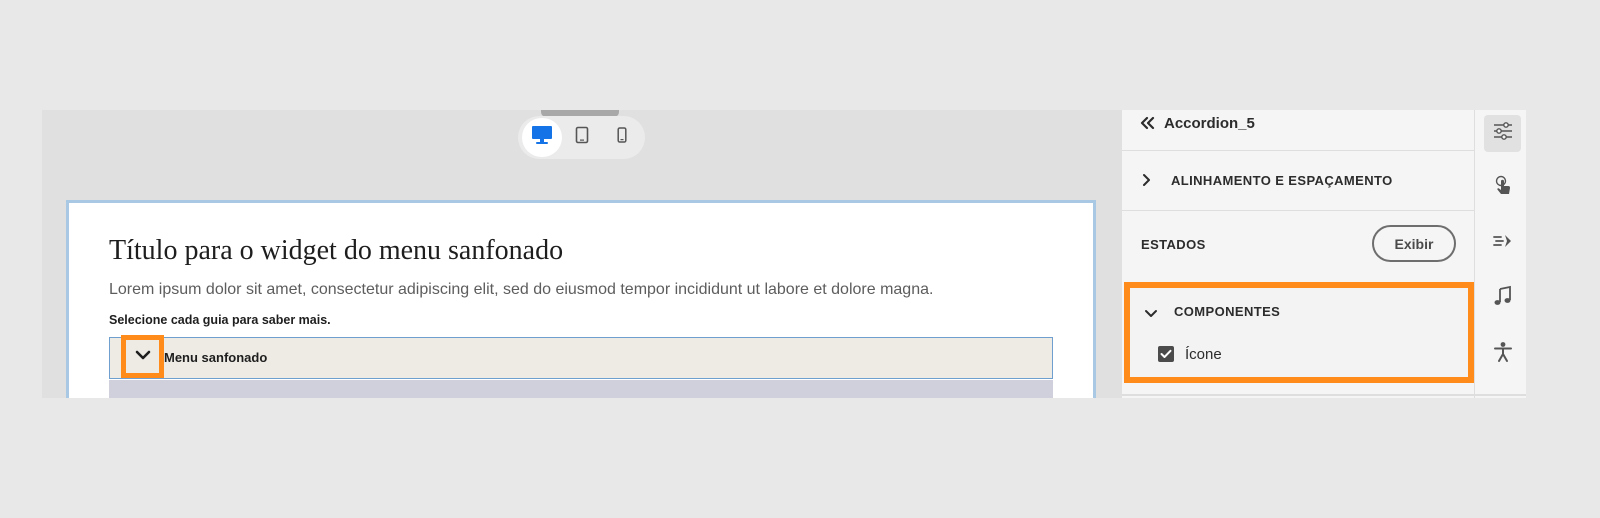 The width and height of the screenshot is (1600, 518). Describe the element at coordinates (1299, 332) in the screenshot. I see `section-components: COMPONENTES Ícone` at that location.